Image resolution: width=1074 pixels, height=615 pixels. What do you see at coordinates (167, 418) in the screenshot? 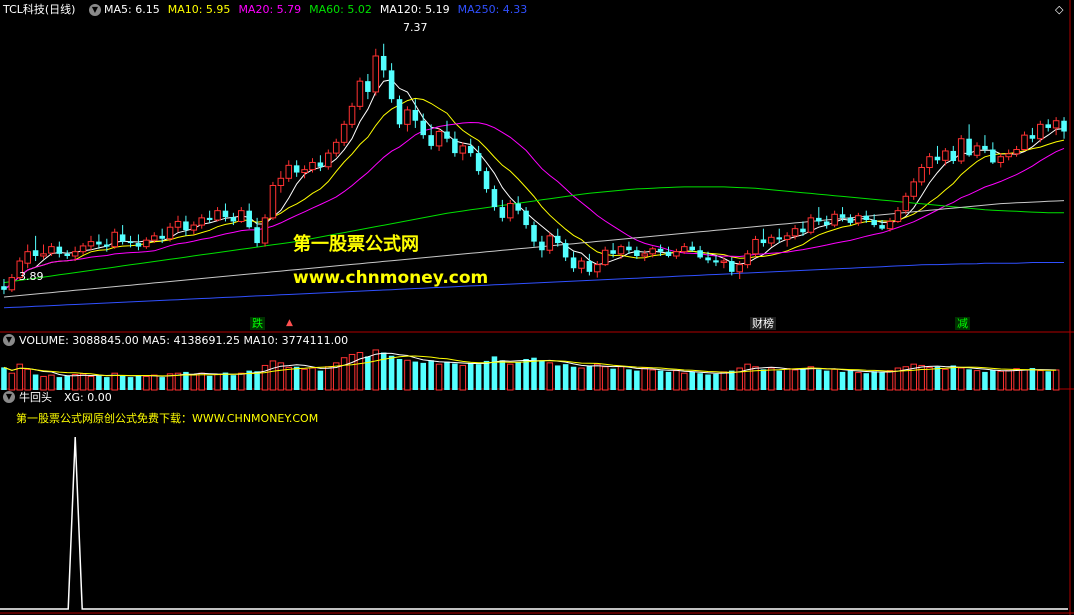
I see `indicator-note: 第一股票公式网原创公式免费下载：WWW.CHNMONEY.COM` at bounding box center [167, 418].